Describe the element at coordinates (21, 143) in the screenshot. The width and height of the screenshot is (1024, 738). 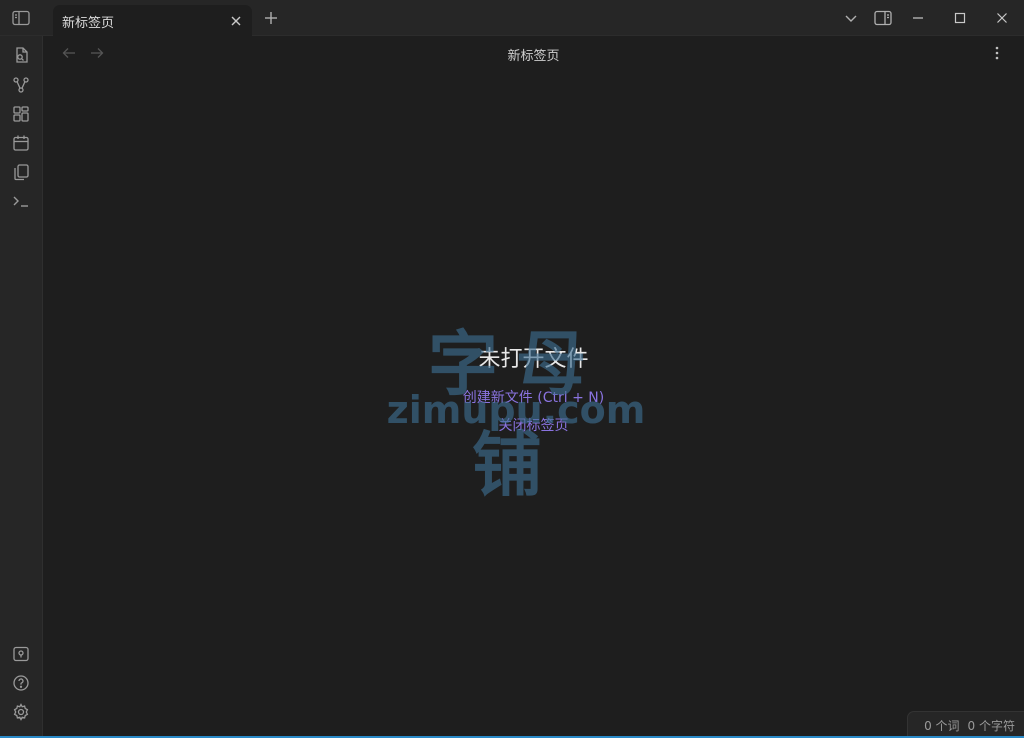
I see `calendar-icon` at that location.